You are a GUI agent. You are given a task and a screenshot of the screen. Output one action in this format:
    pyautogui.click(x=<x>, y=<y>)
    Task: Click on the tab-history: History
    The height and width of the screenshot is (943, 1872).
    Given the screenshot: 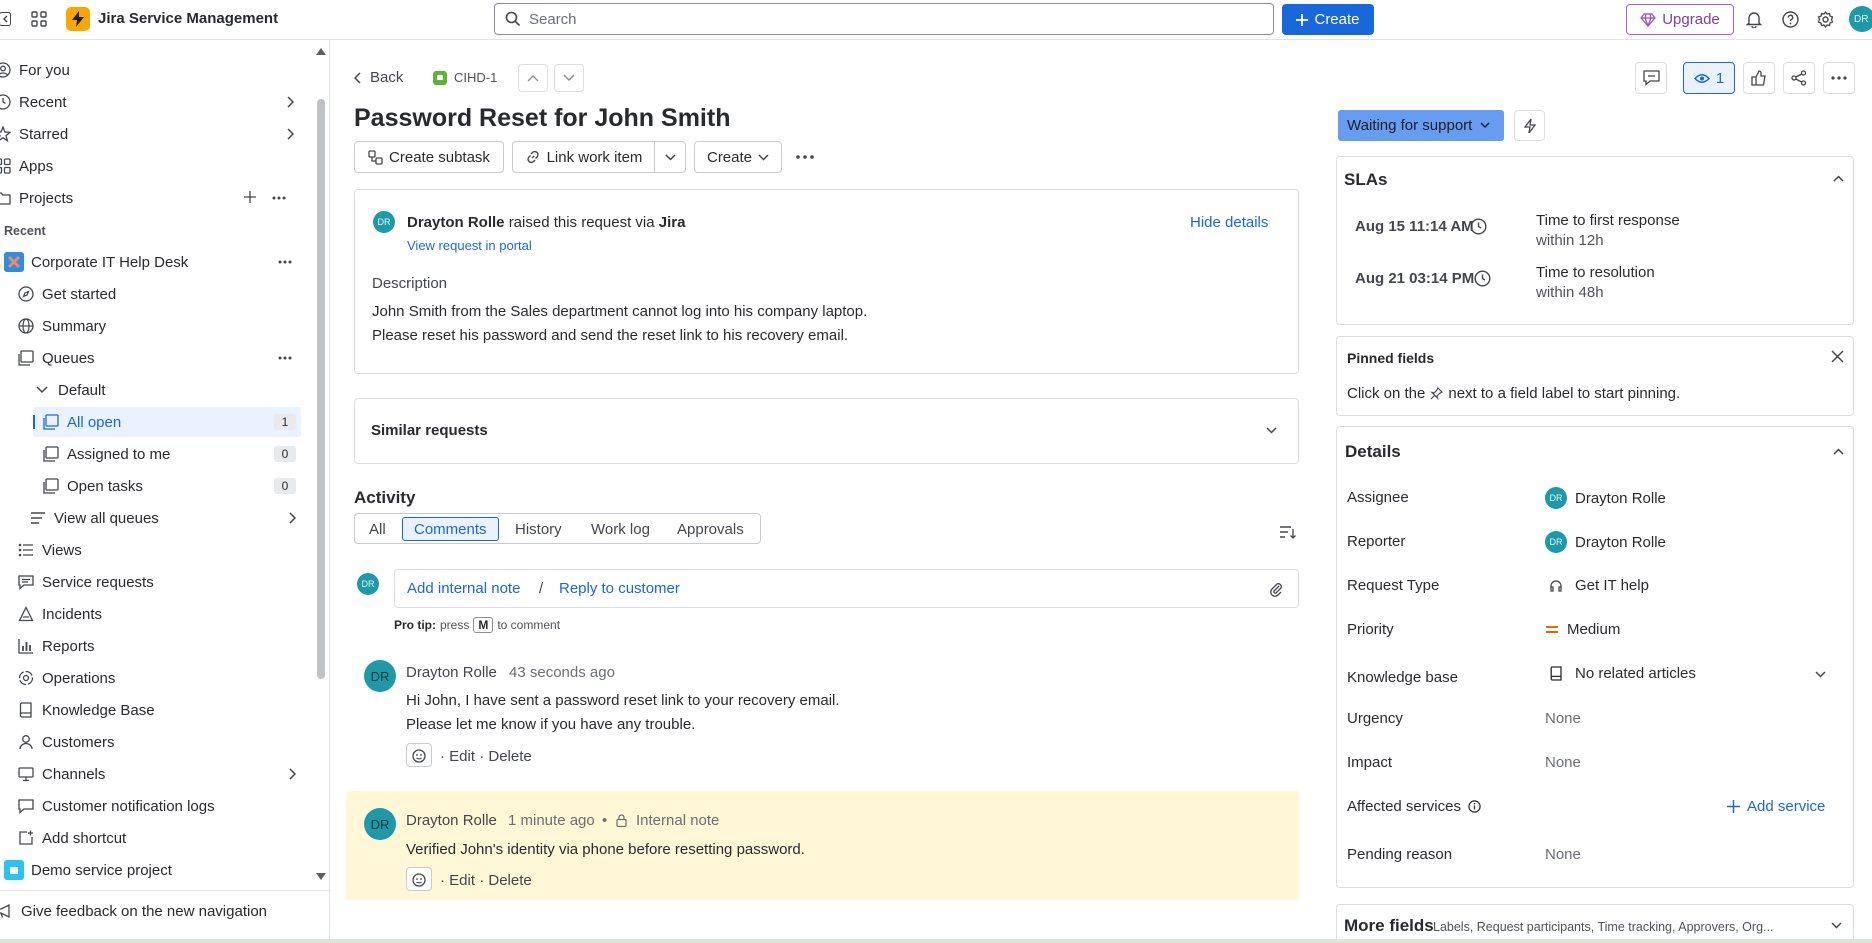 What is the action you would take?
    pyautogui.click(x=538, y=529)
    